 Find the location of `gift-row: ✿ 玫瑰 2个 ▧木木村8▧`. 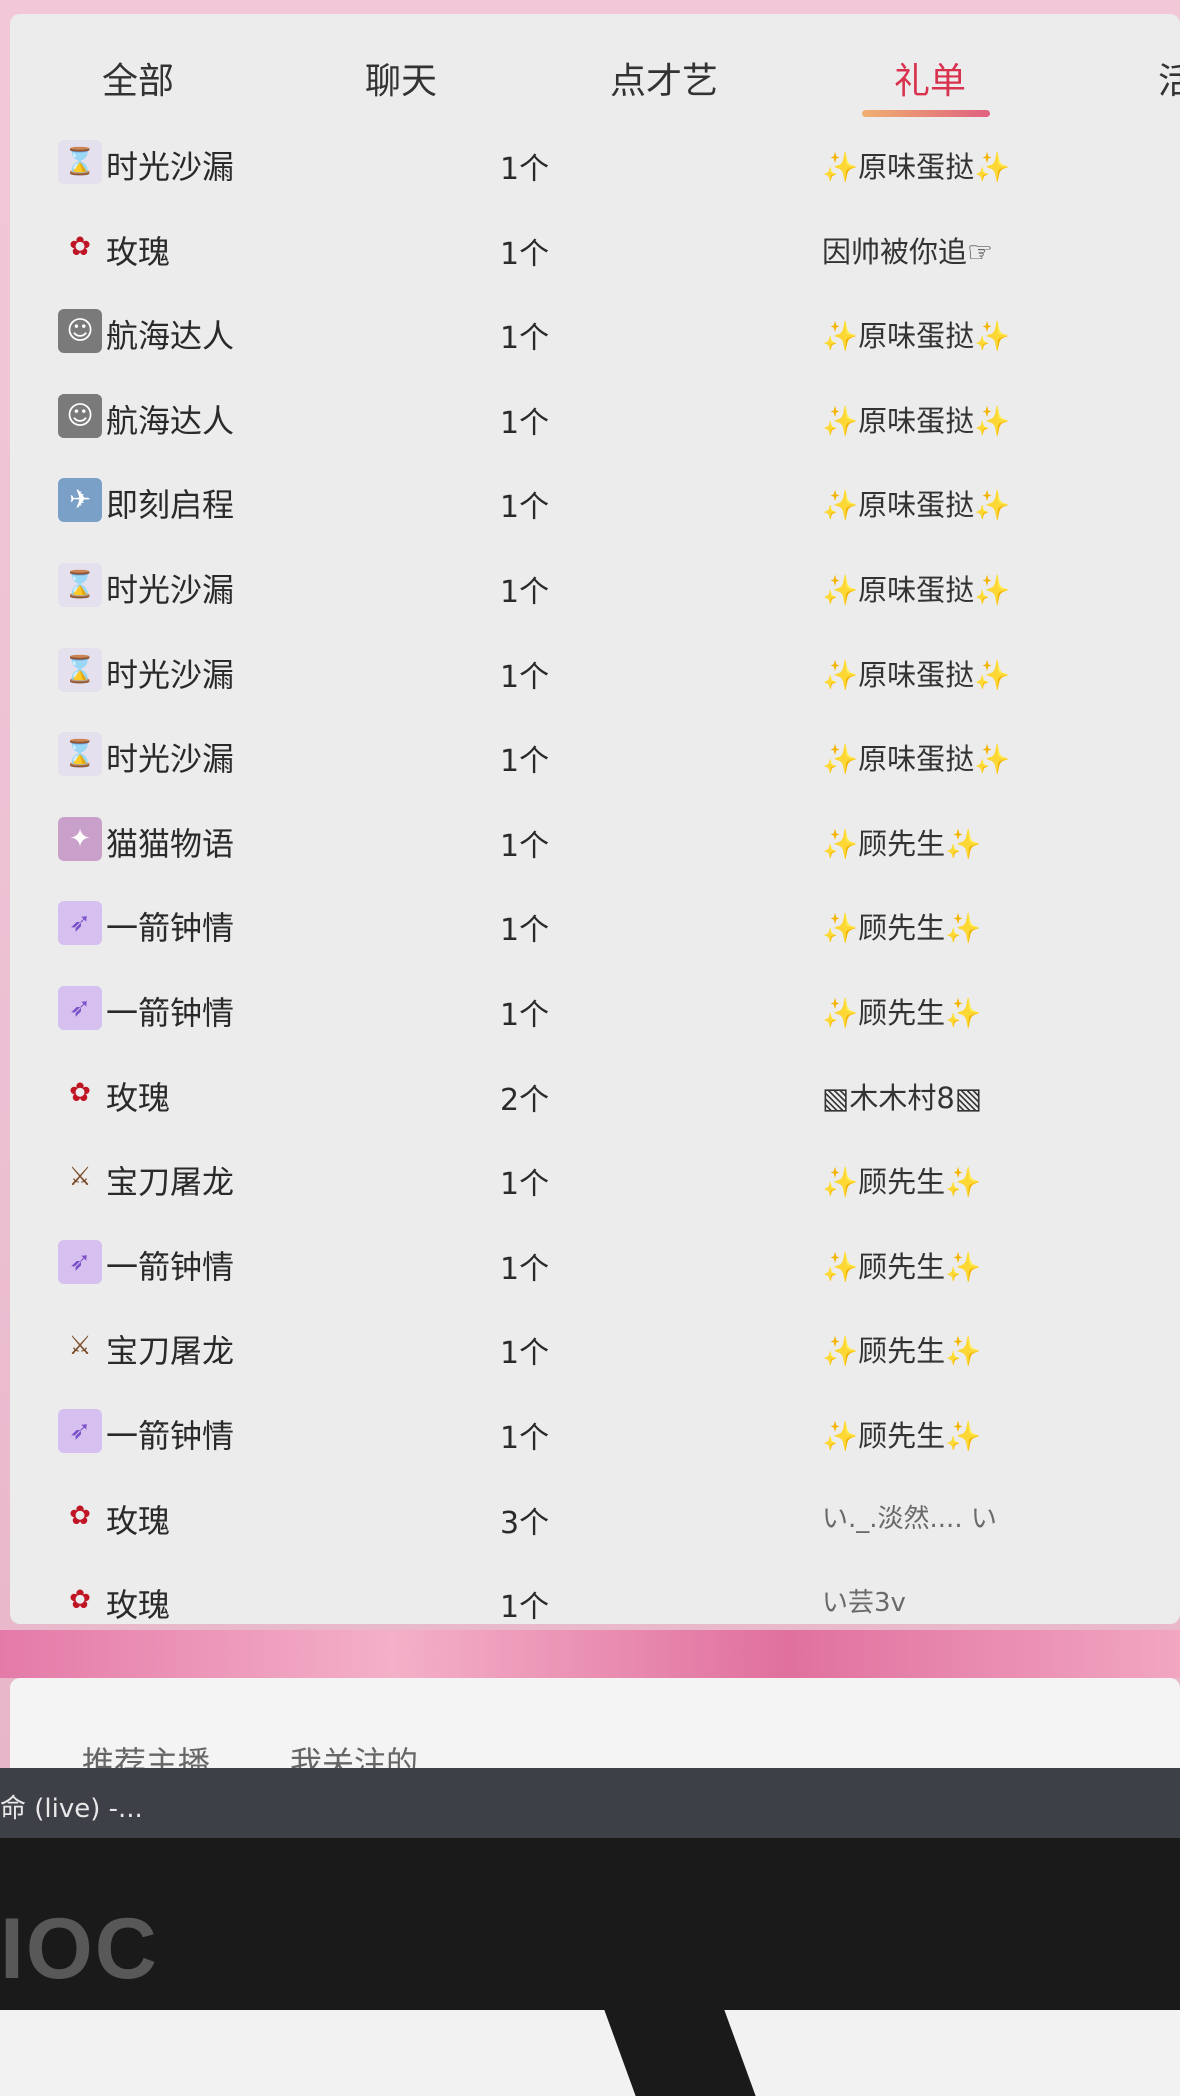

gift-row: ✿ 玫瑰 2个 ▧木木村8▧ is located at coordinates (595, 1093).